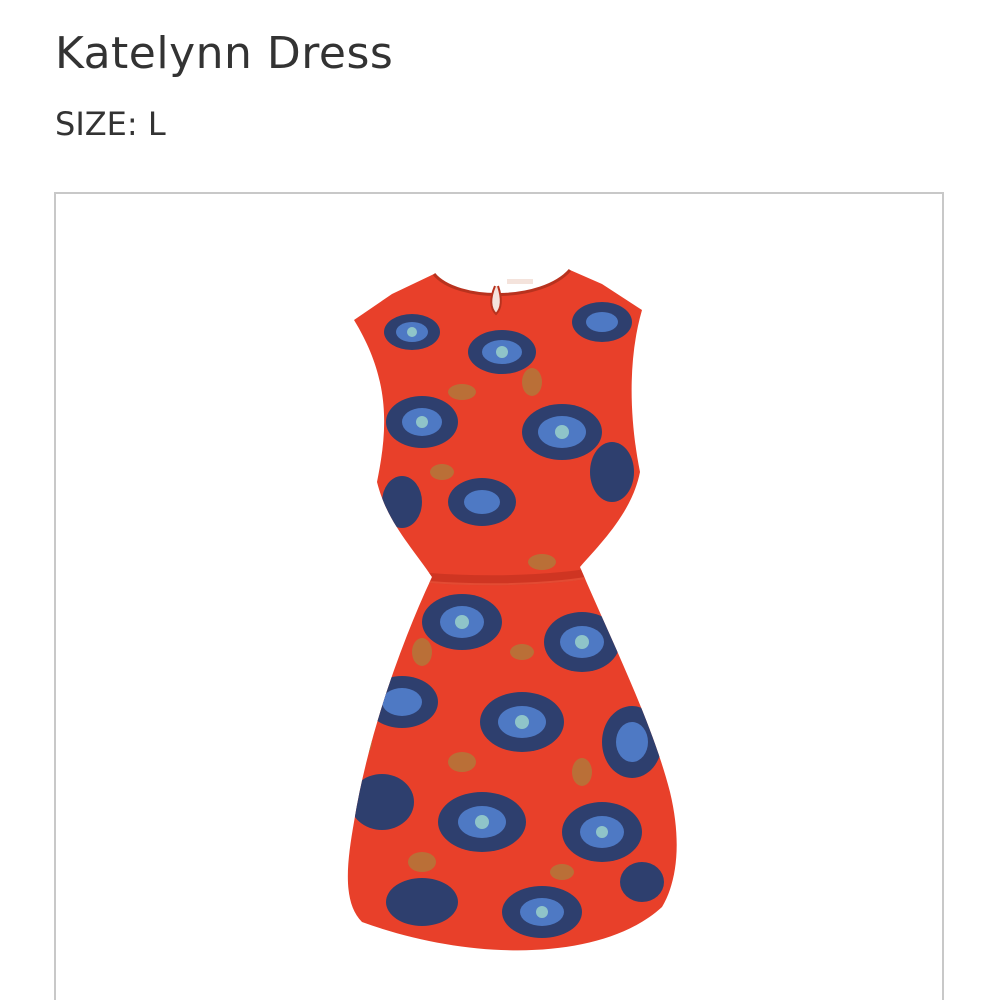 This screenshot has height=1000, width=1000. I want to click on size-label: SIZE:, so click(96, 124).